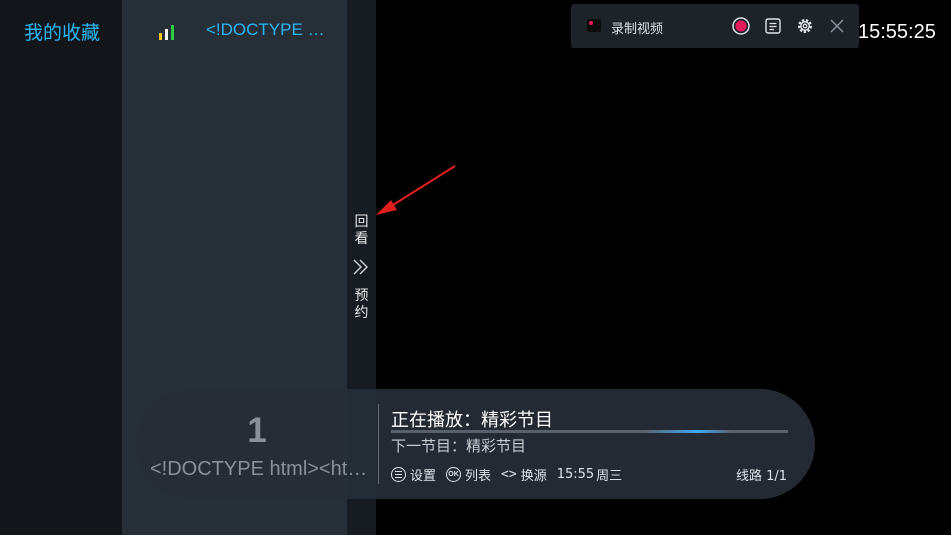 The image size is (951, 535). I want to click on video-camera-icon, so click(594, 25).